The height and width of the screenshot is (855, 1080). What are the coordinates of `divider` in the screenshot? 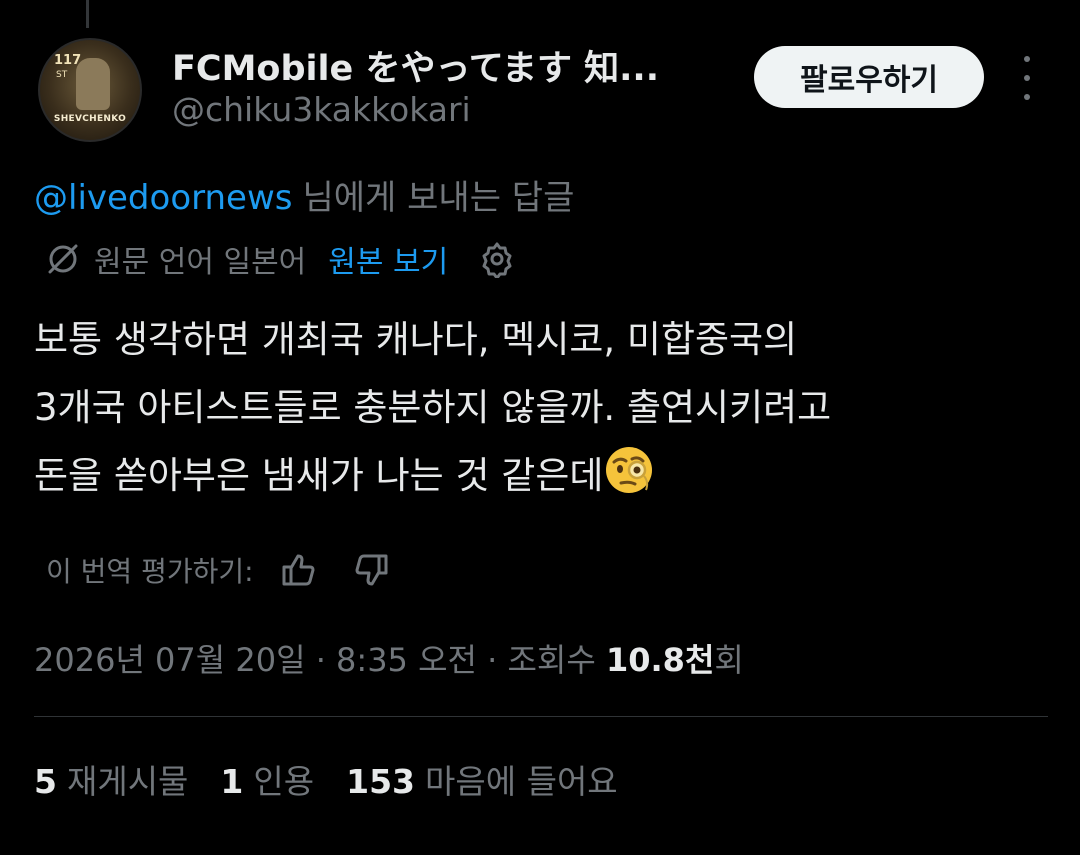 It's located at (541, 716).